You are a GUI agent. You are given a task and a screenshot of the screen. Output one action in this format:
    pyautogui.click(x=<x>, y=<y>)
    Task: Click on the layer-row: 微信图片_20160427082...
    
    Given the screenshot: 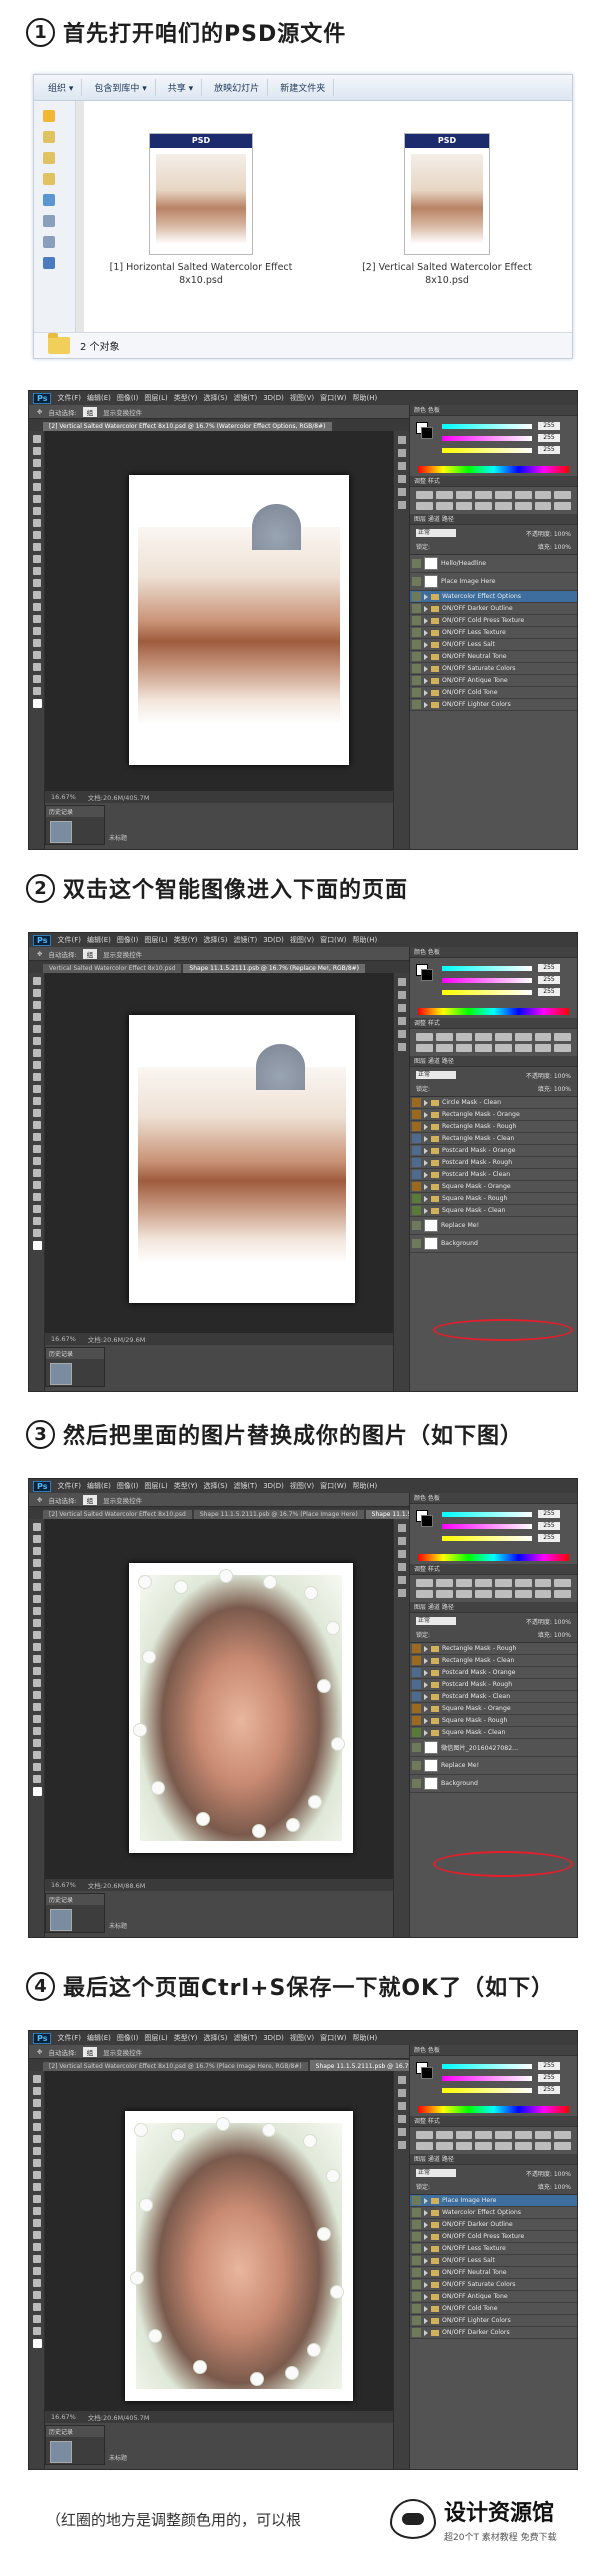 What is the action you would take?
    pyautogui.click(x=493, y=1748)
    